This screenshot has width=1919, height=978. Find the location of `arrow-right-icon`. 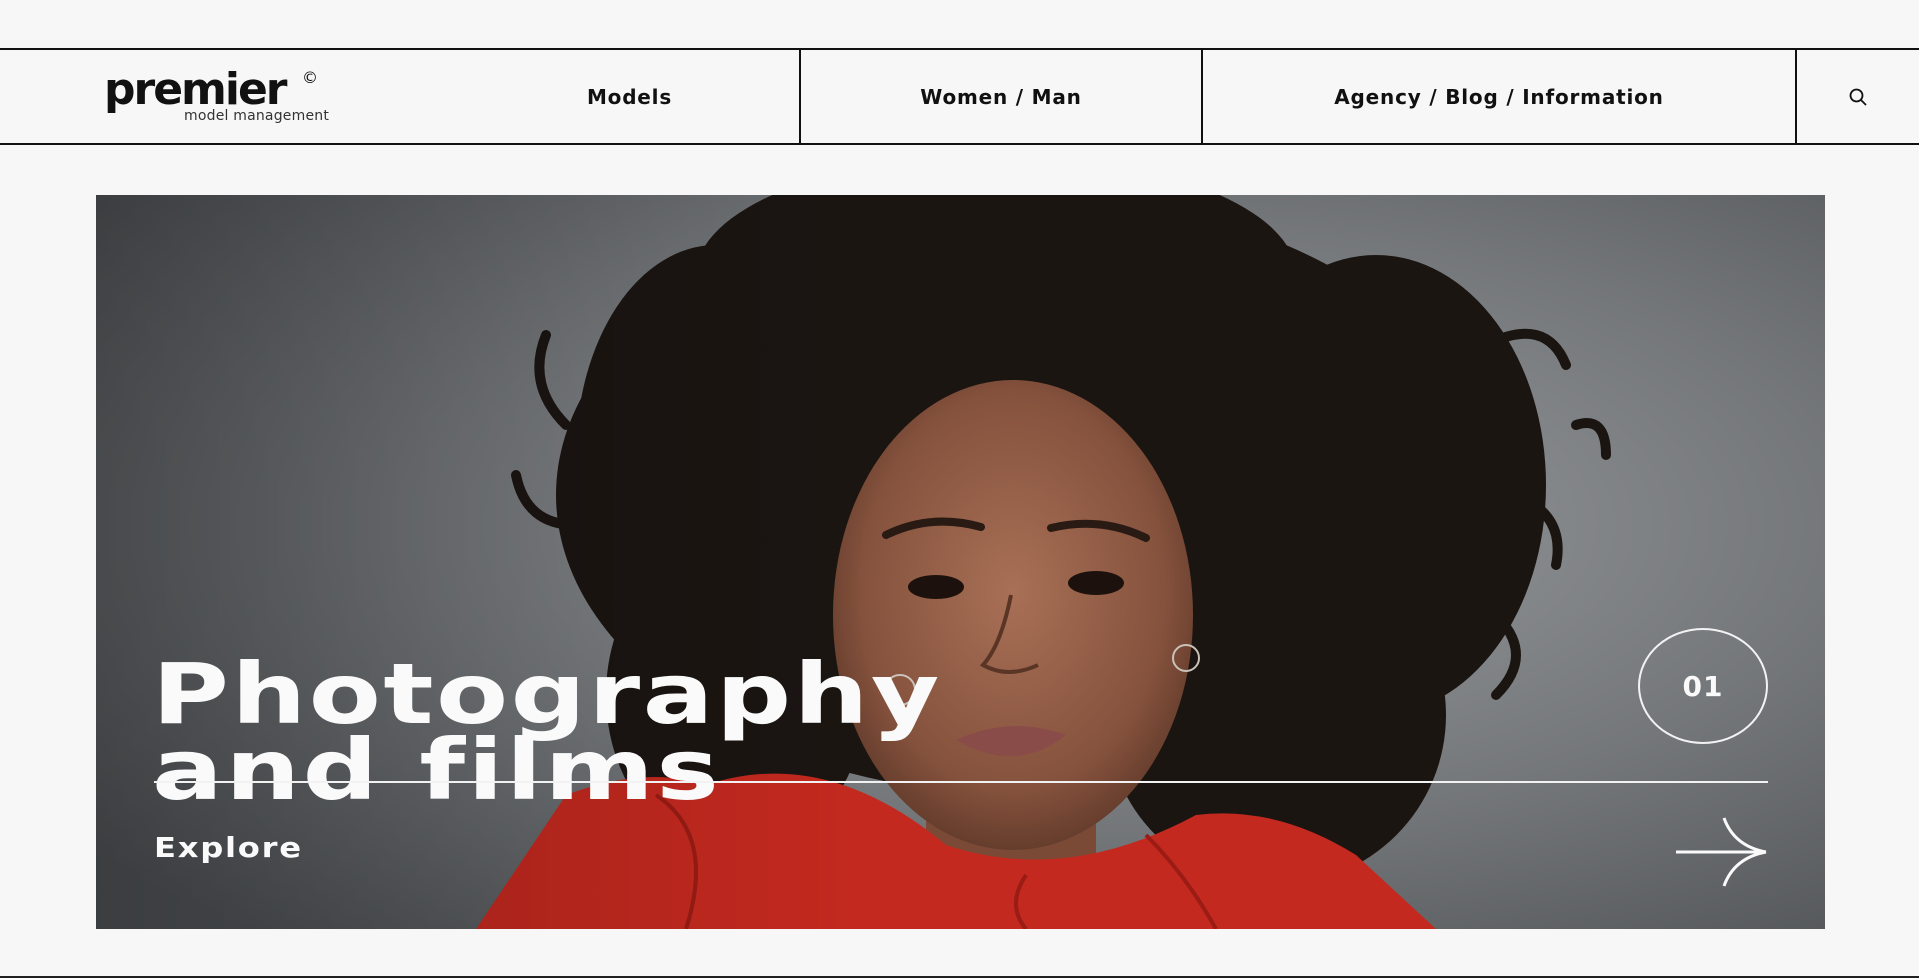

arrow-right-icon is located at coordinates (1722, 852).